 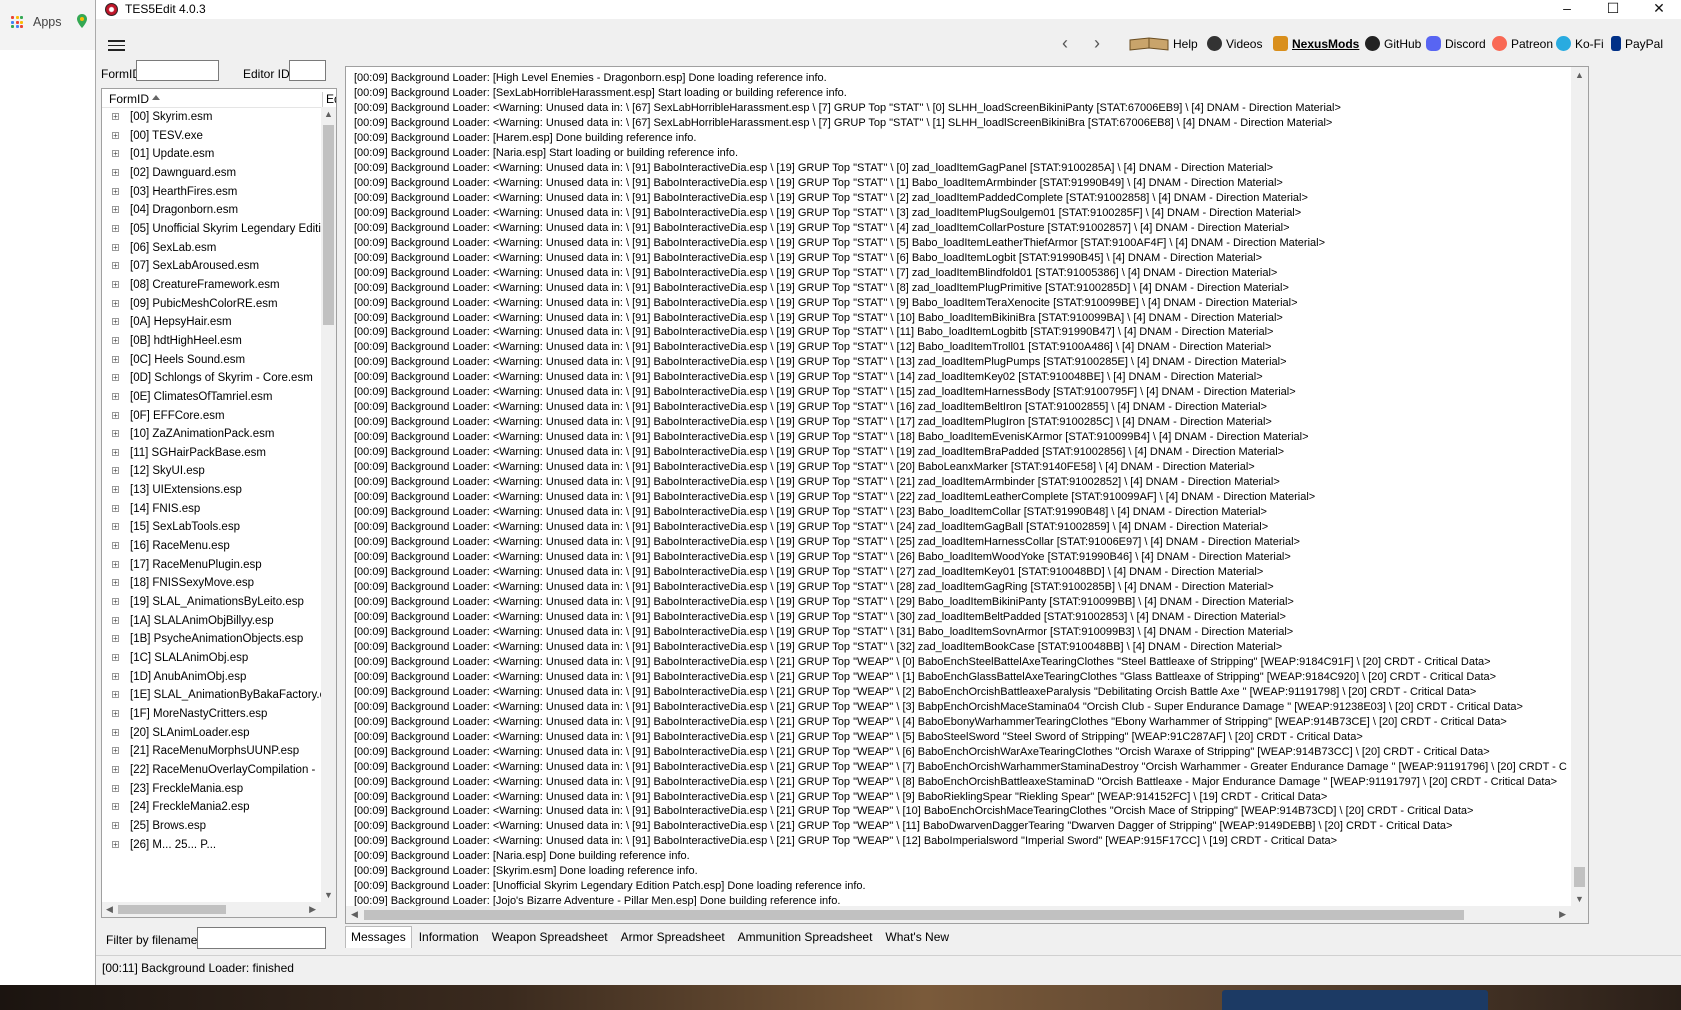 I want to click on title-bar: TES5Edit 4.0.3 – ☐ ✕, so click(x=888, y=9).